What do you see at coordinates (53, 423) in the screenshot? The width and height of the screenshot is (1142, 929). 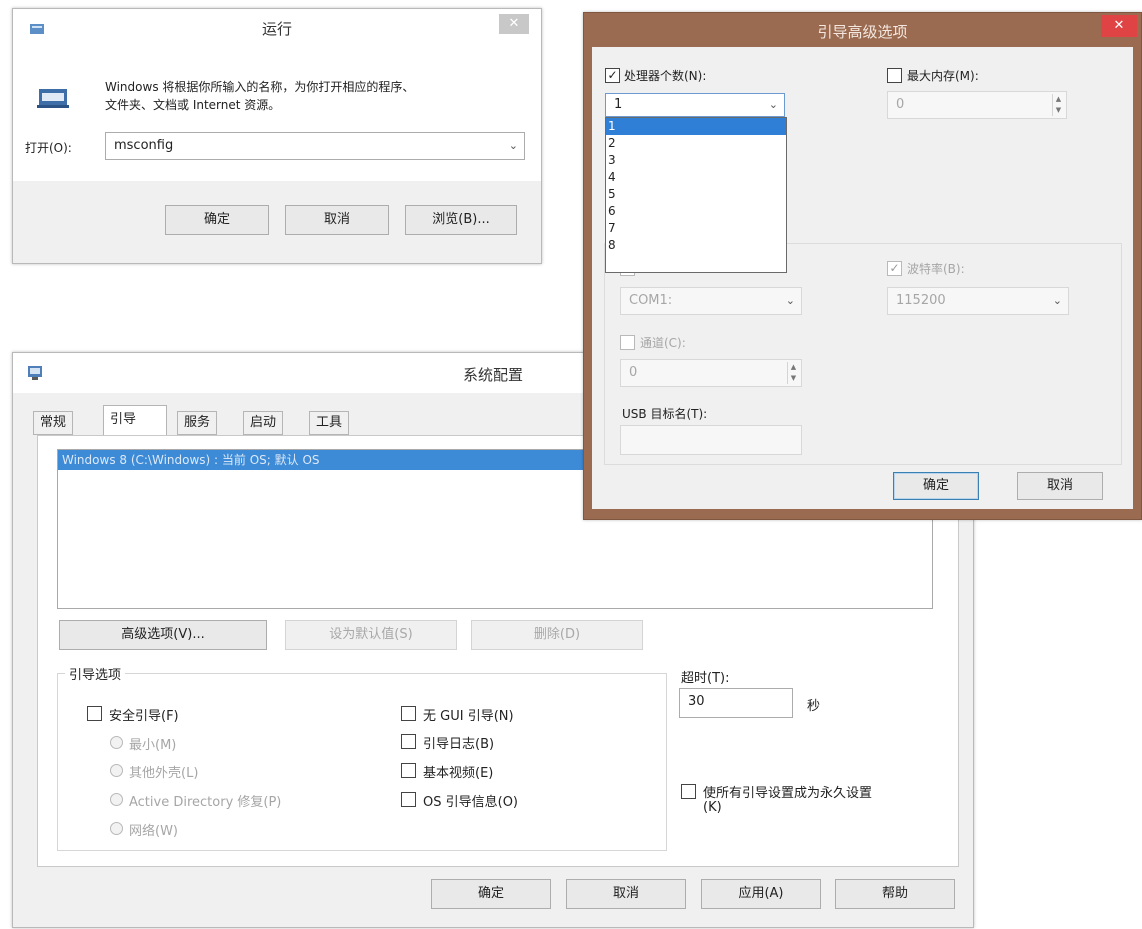 I see `tab-general: 常规` at bounding box center [53, 423].